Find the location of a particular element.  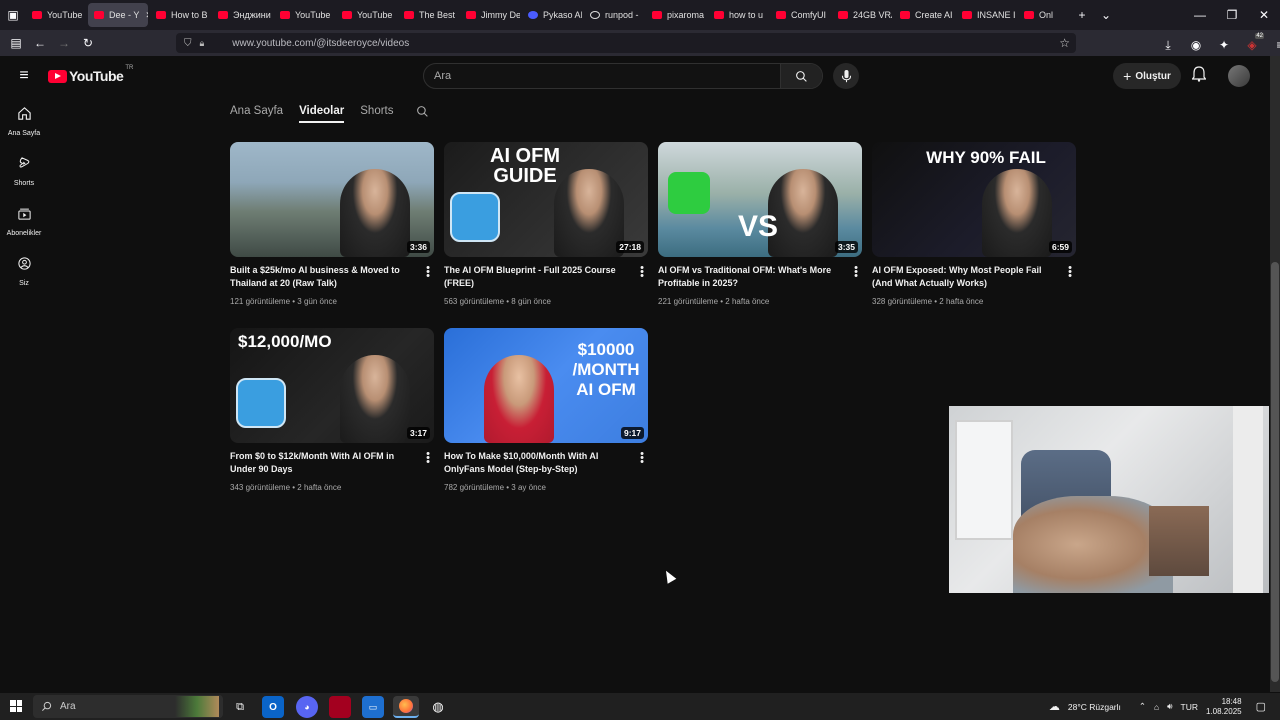

sidebar-item-shorts: Shorts is located at coordinates (24, 171).